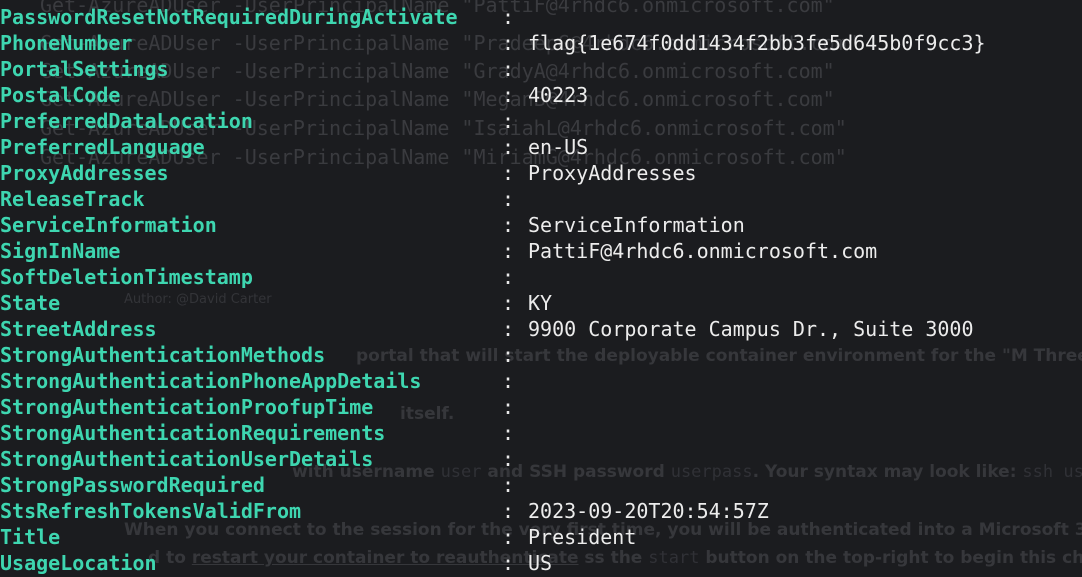  What do you see at coordinates (541, 199) in the screenshot?
I see `output-row: ReleaseTrack:` at bounding box center [541, 199].